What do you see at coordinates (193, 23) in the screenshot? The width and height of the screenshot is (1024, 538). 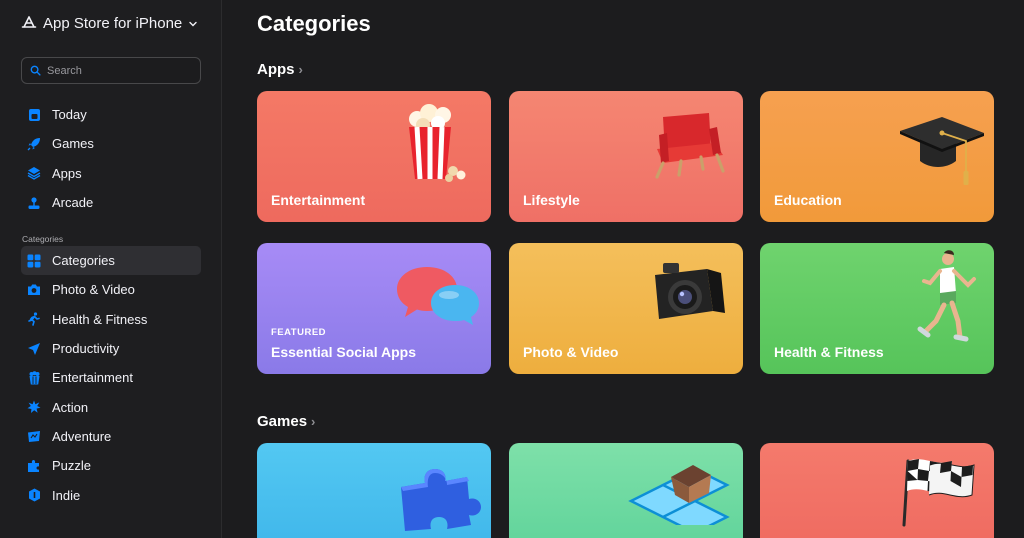 I see `chevron-down-icon` at bounding box center [193, 23].